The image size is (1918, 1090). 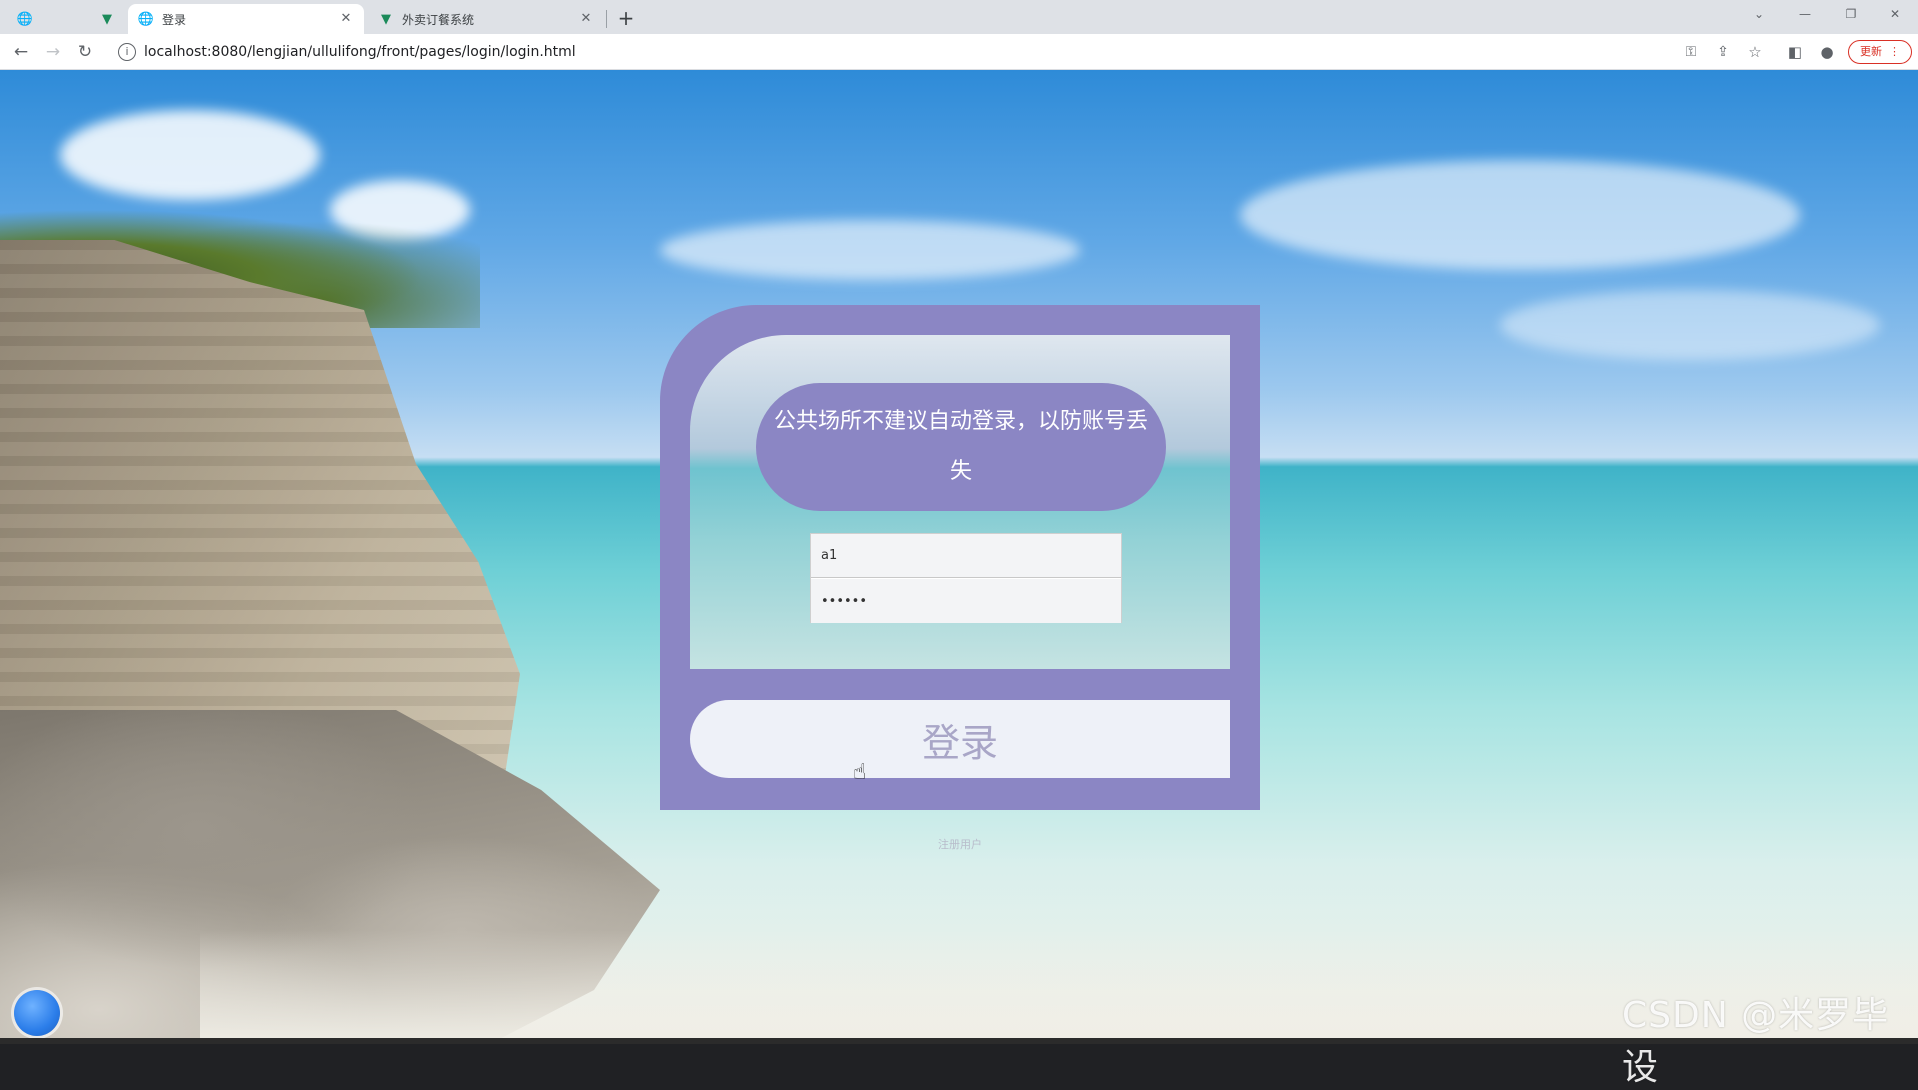 What do you see at coordinates (860, 772) in the screenshot?
I see `hand-cursor-icon: ☝` at bounding box center [860, 772].